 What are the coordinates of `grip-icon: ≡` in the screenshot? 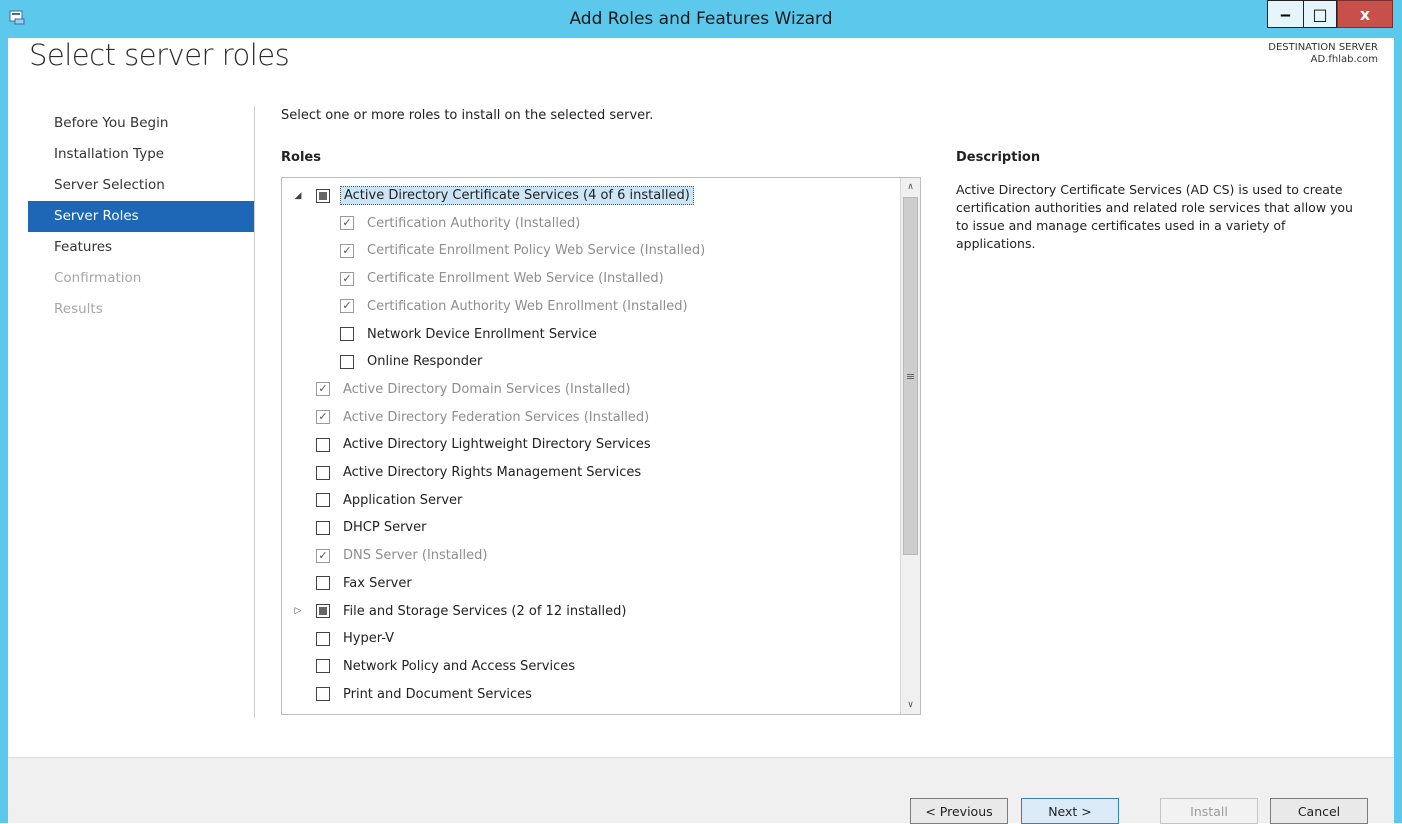 It's located at (910, 376).